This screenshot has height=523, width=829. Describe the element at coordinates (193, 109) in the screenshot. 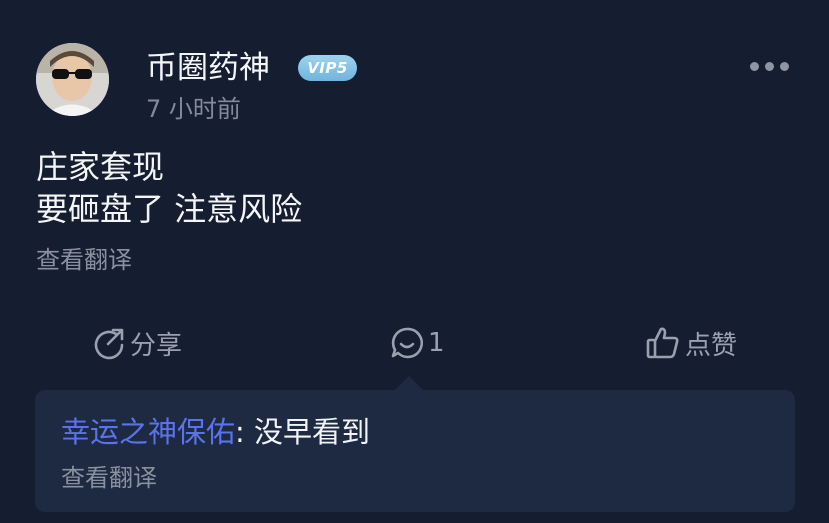

I see `post-time: 7 小时前` at that location.